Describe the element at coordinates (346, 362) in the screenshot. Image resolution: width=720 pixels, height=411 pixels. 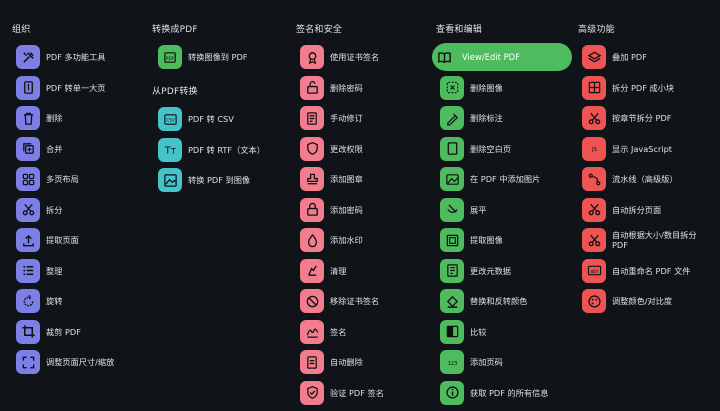
I see `tool-security-10-label: 自动删除` at that location.